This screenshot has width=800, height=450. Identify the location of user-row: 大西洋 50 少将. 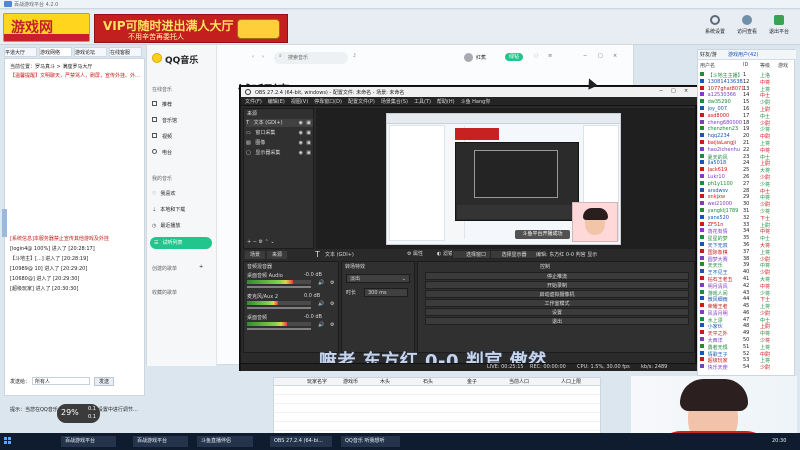
(747, 340).